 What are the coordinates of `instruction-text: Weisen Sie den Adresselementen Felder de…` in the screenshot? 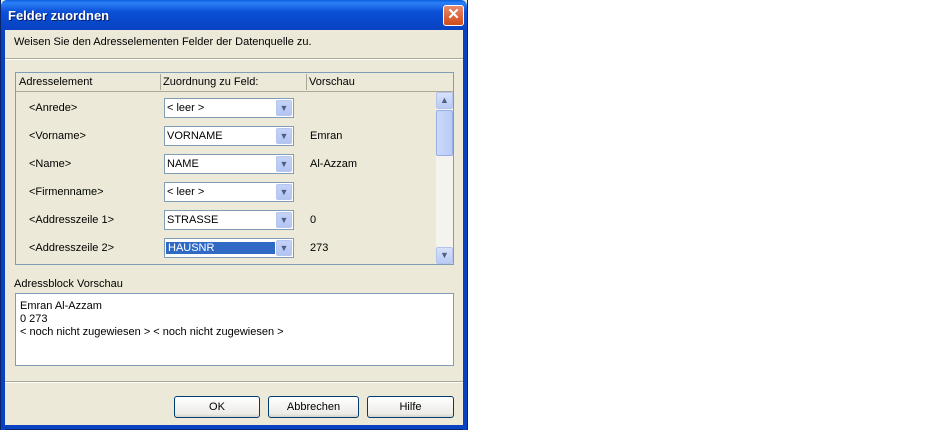 It's located at (163, 42).